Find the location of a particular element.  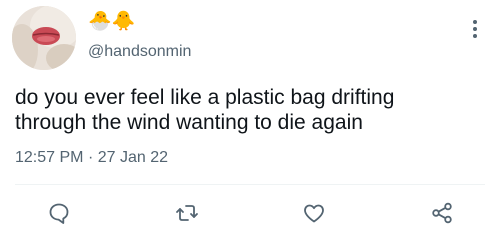

avatar is located at coordinates (44, 38).